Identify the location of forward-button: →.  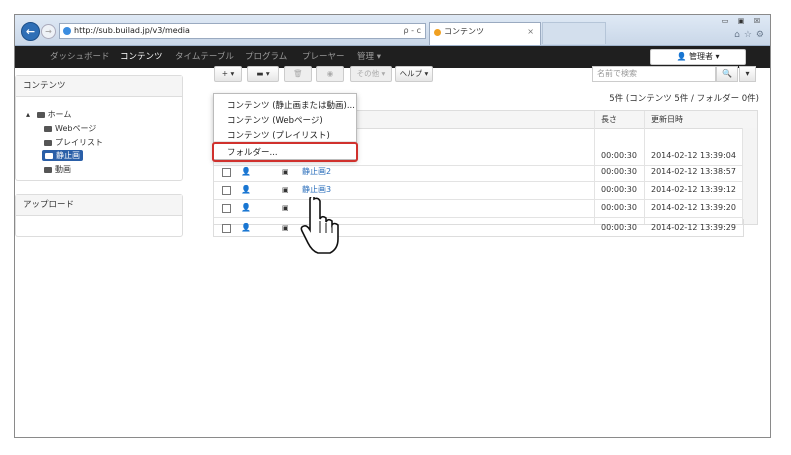
(48, 31).